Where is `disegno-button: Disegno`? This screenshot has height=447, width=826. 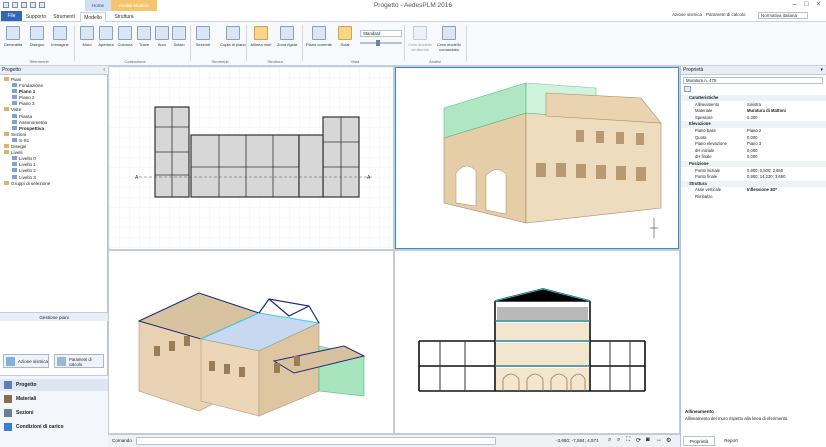 disegno-button: Disegno is located at coordinates (37, 36).